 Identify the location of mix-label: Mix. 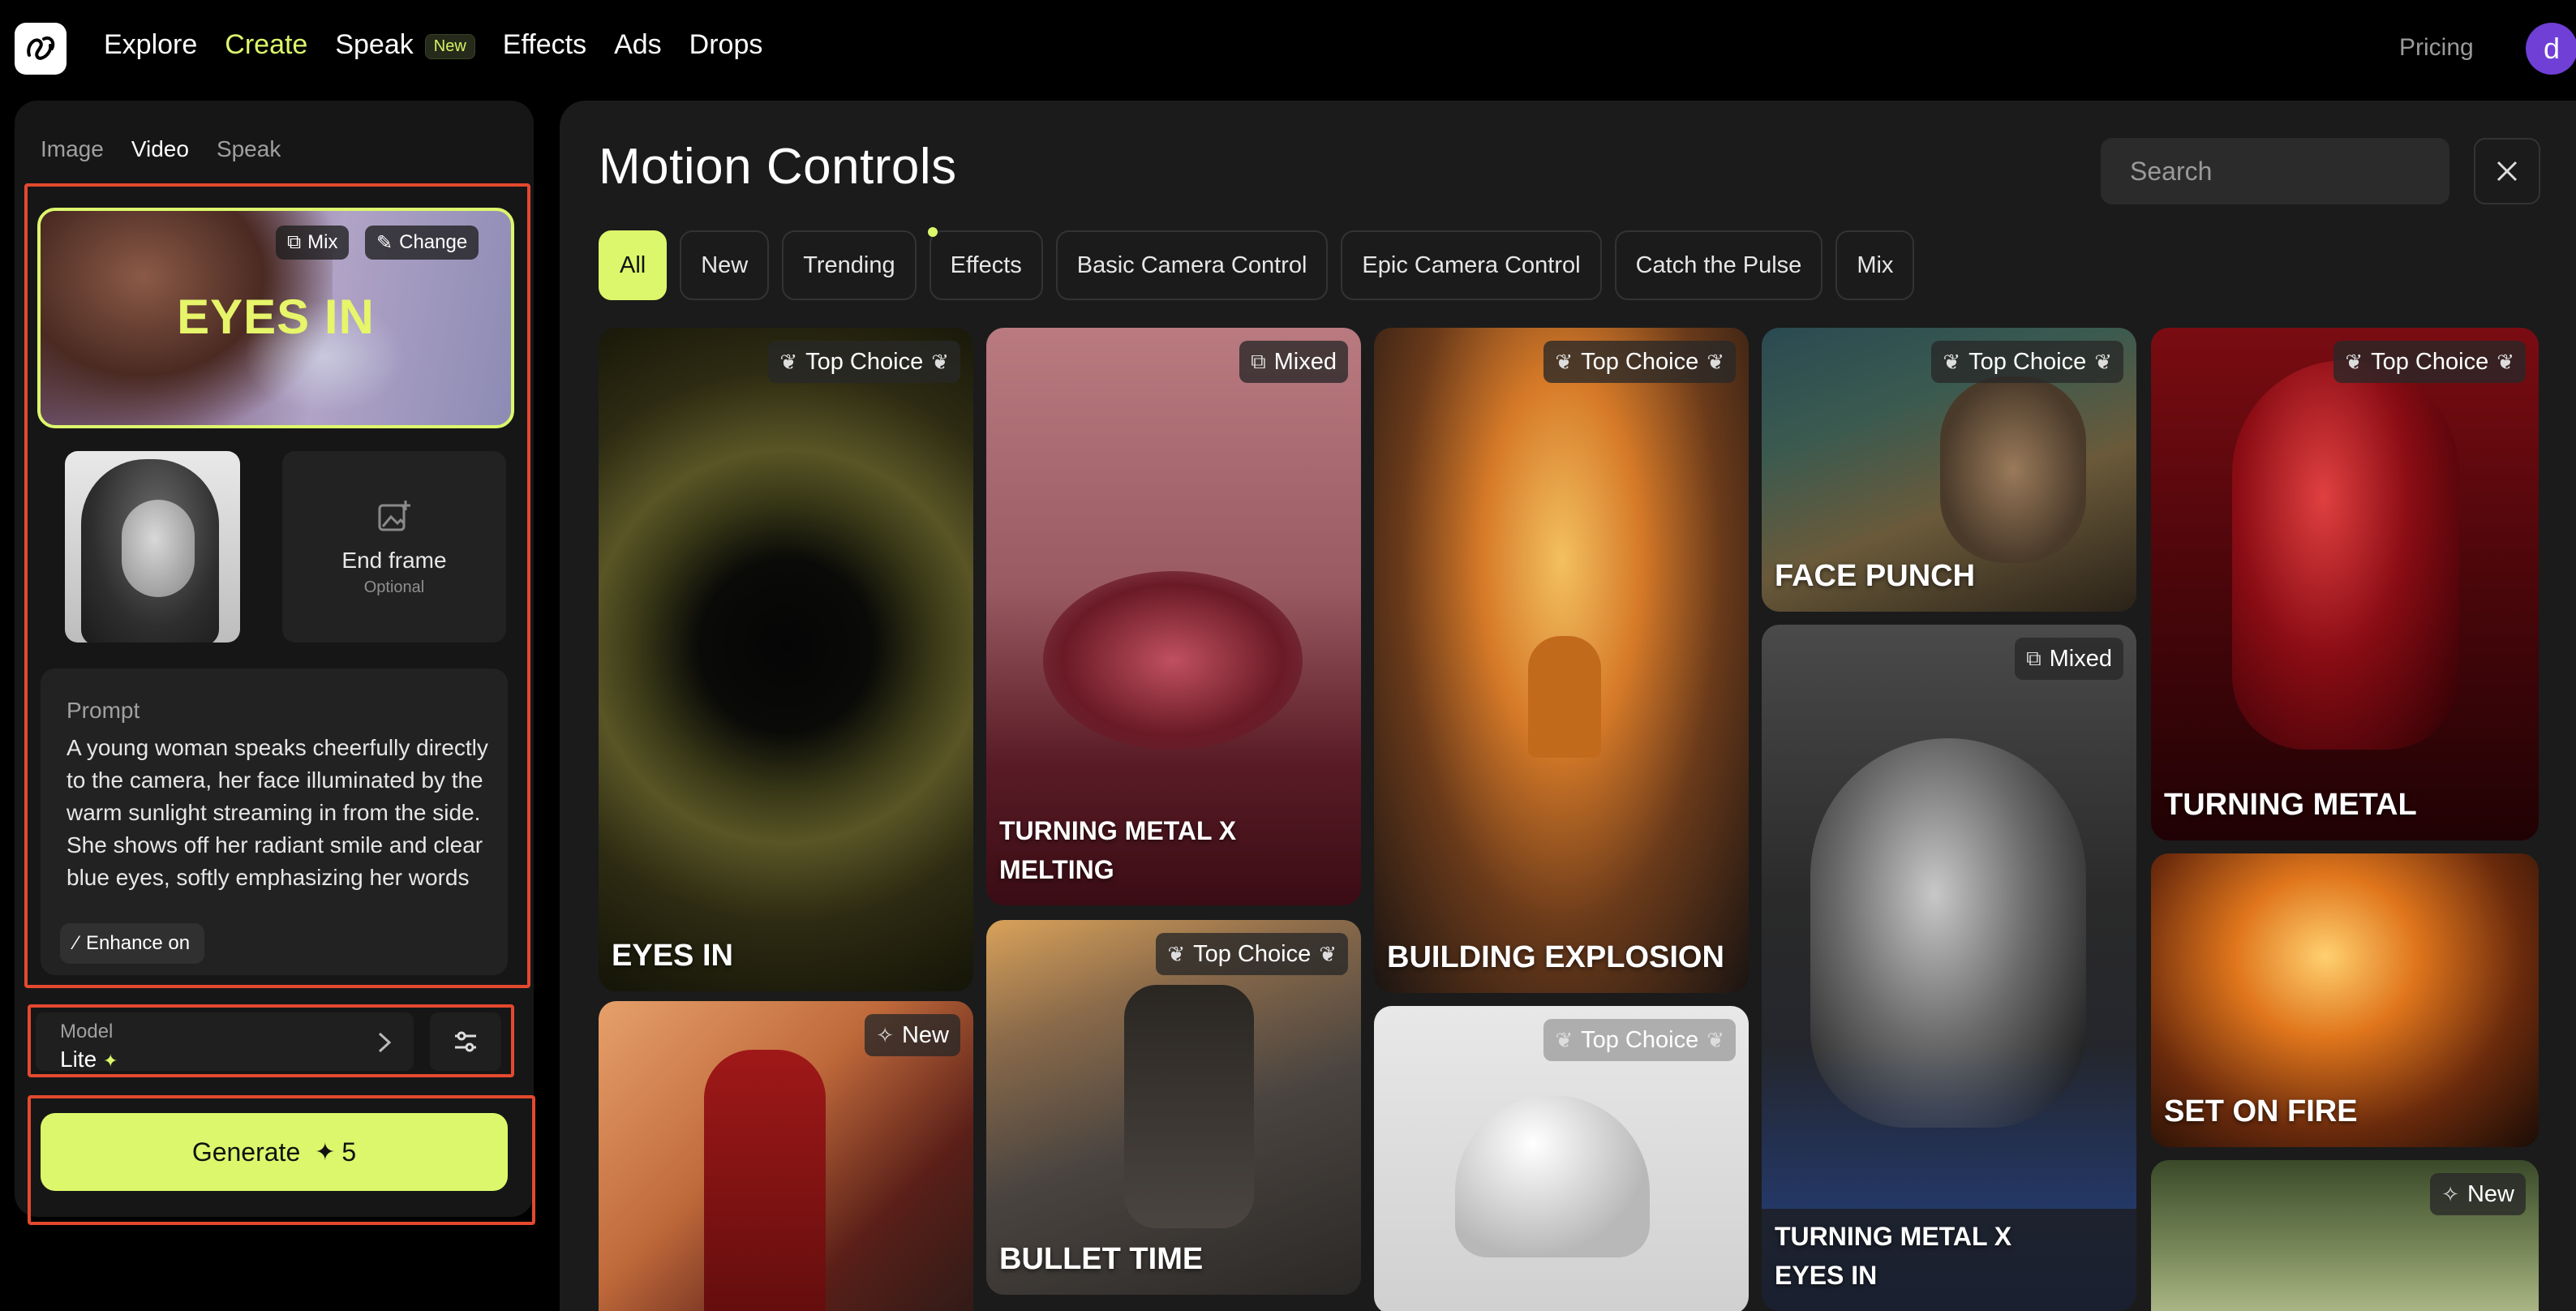
(322, 242).